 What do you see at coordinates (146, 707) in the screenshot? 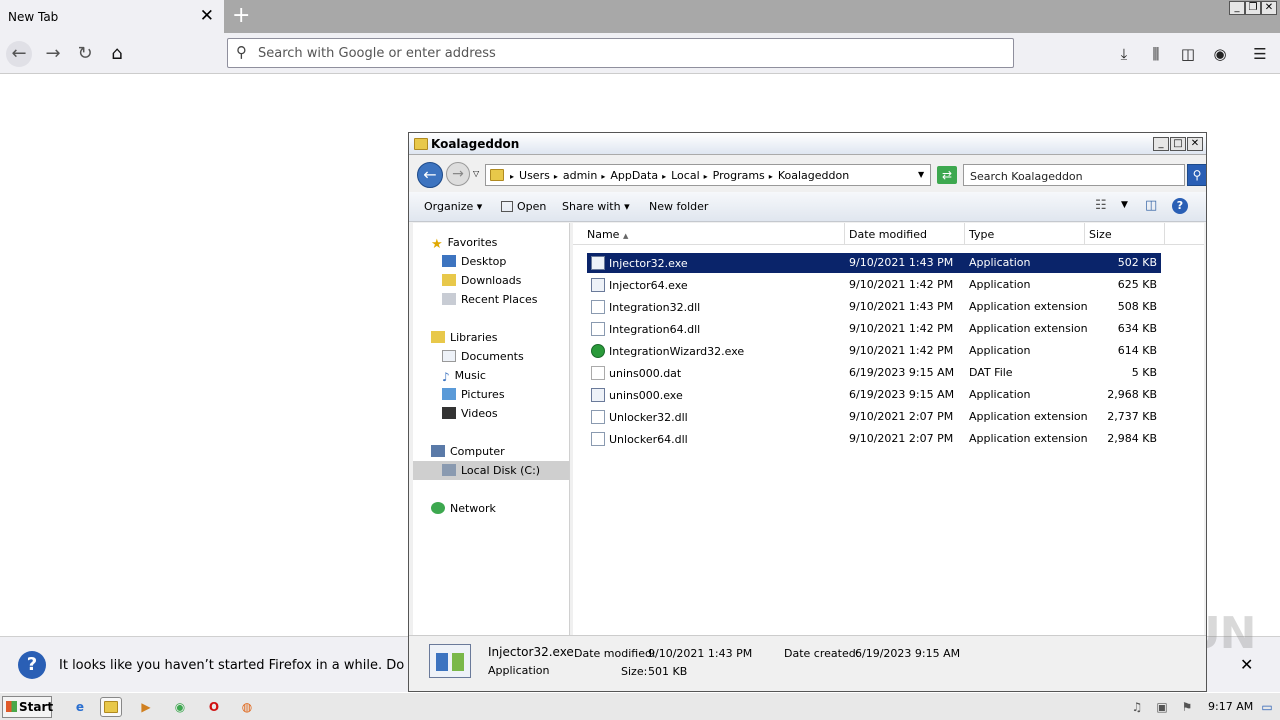
I see `media-player-icon: ▶` at bounding box center [146, 707].